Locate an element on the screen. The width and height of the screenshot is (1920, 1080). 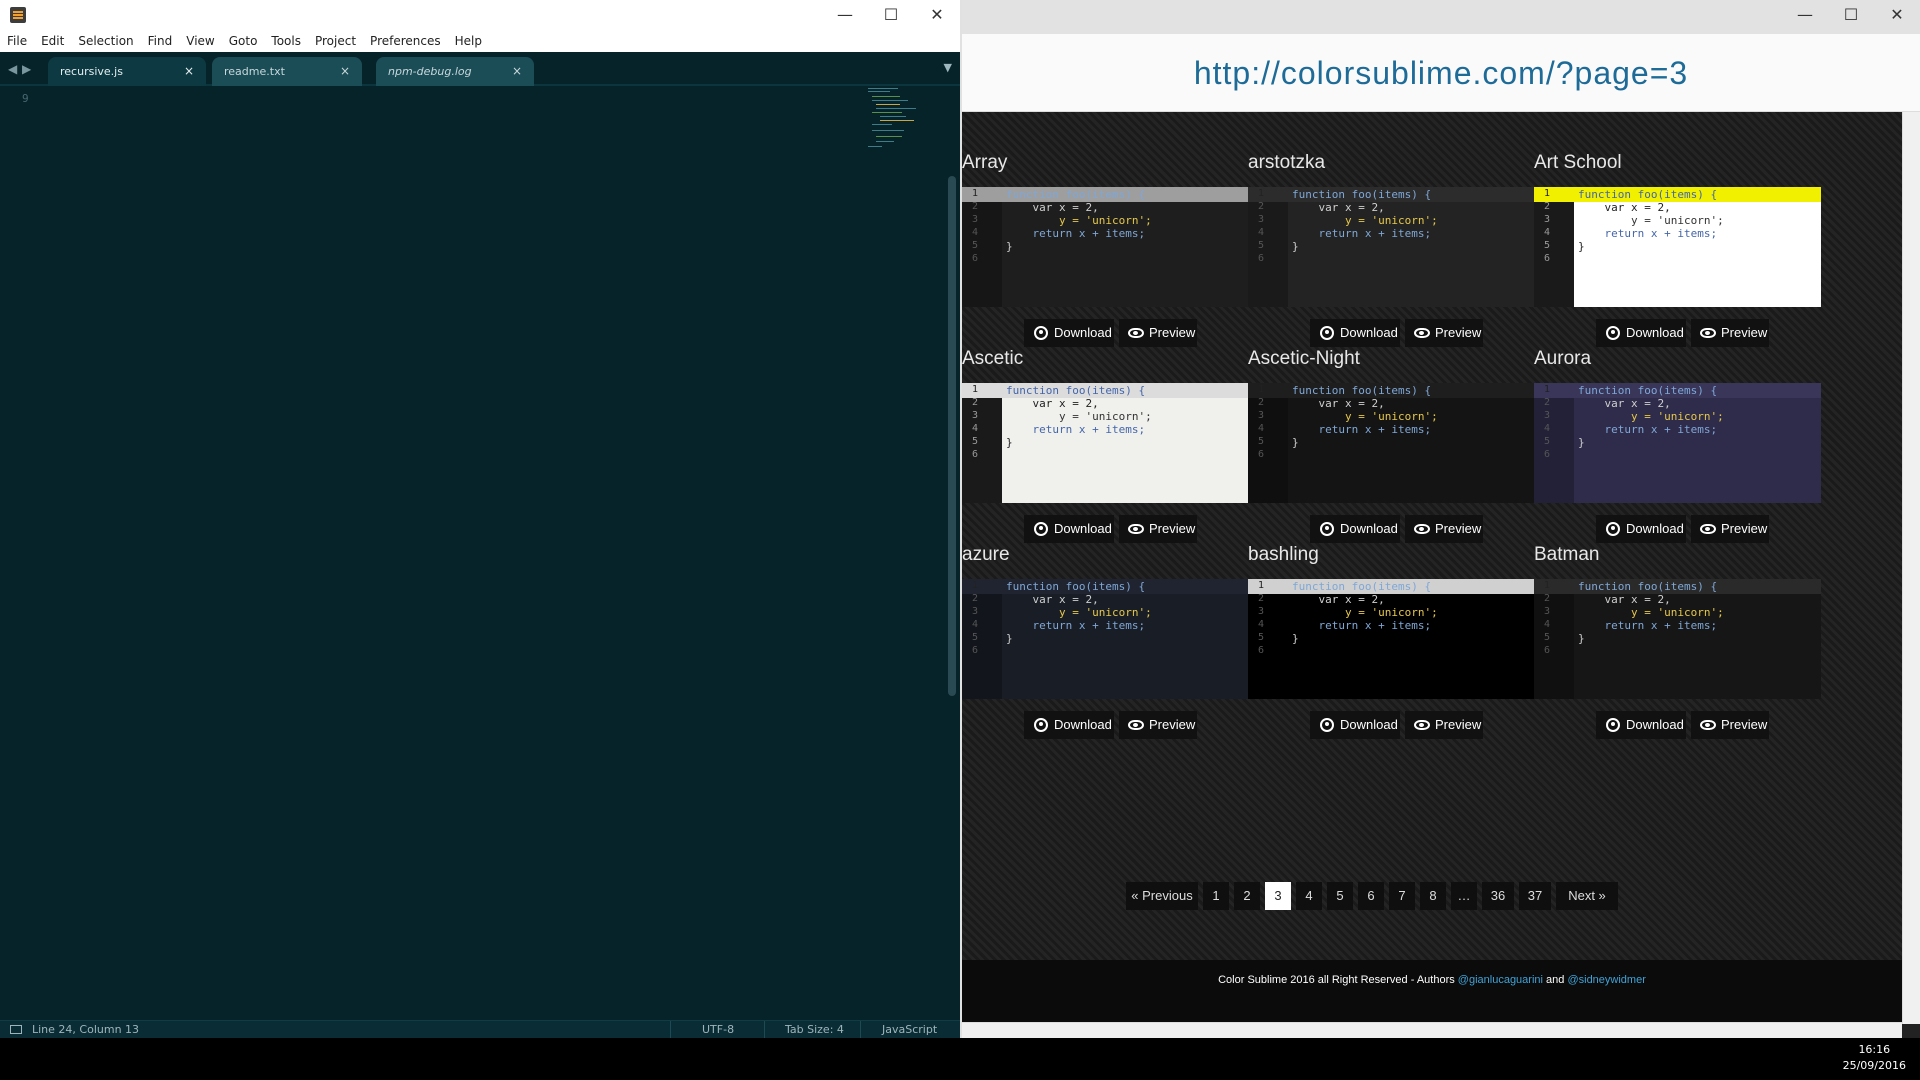
theme-name: Ascetic-Night is located at coordinates (1304, 359).